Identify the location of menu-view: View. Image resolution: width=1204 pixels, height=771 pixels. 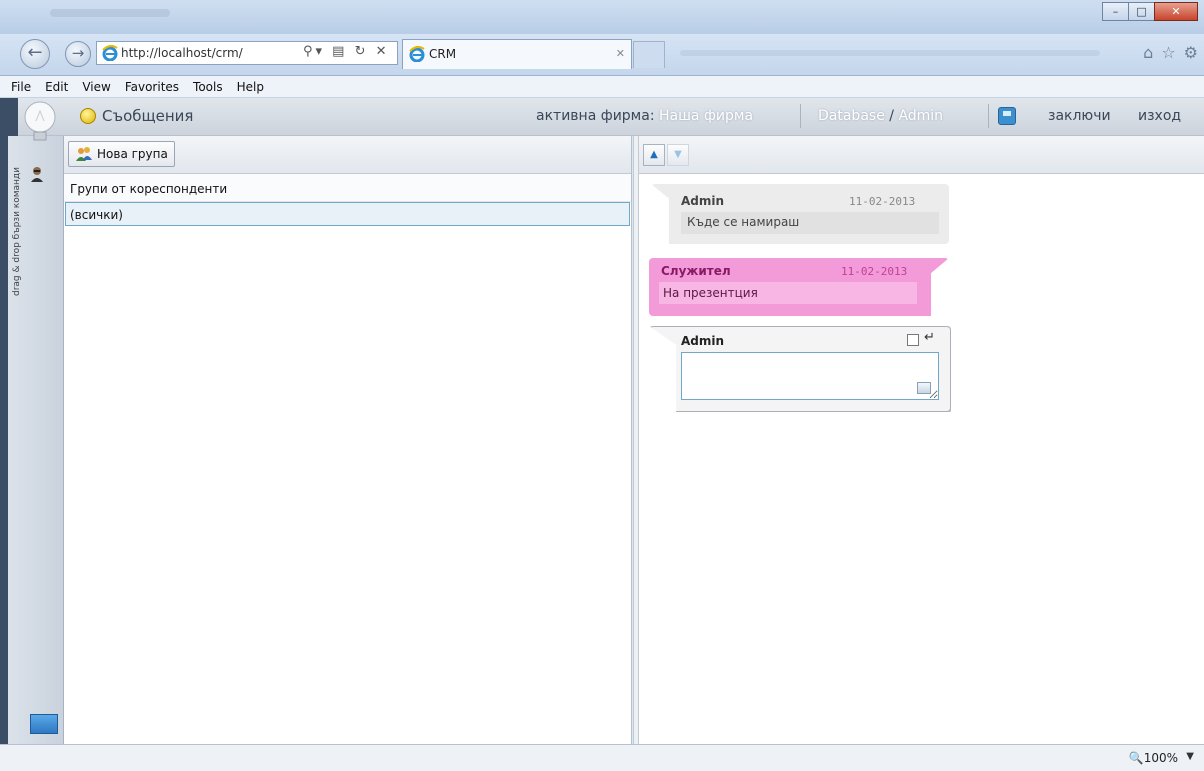
(96, 87).